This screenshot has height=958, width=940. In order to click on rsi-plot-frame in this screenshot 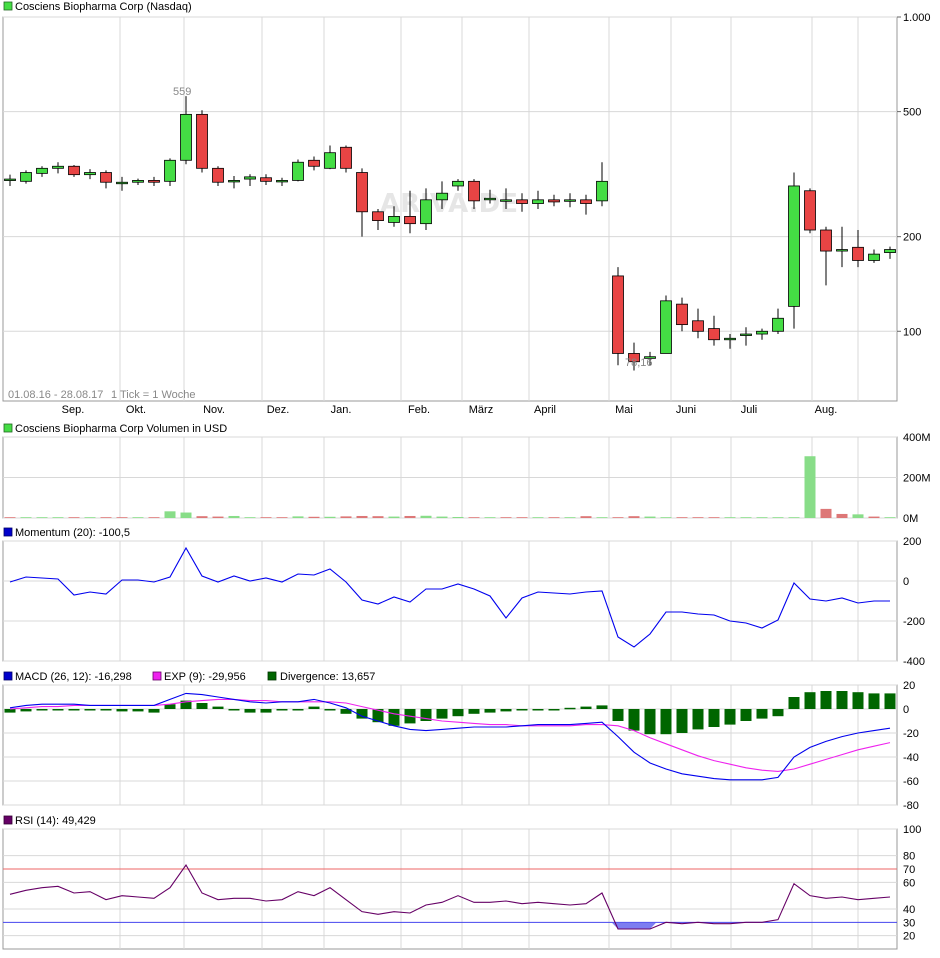, I will do `click(450, 889)`.